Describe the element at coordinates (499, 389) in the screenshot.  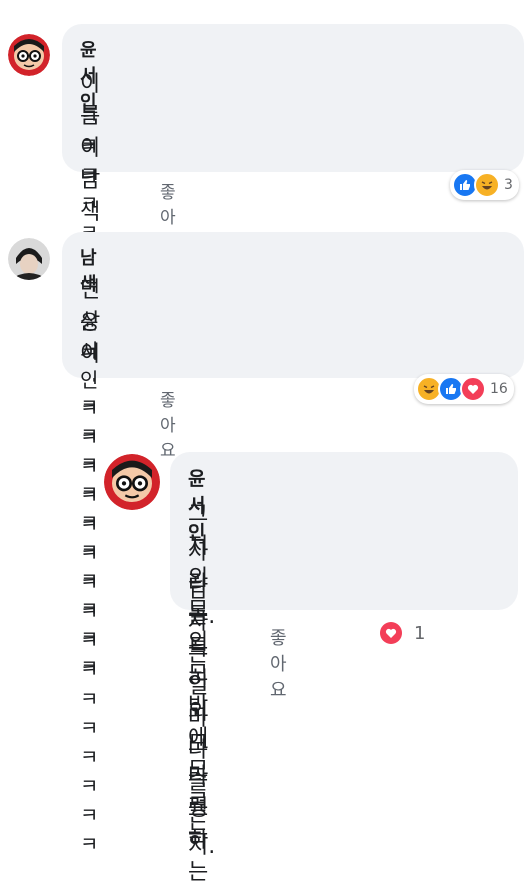
I see `reaction-count: 16` at that location.